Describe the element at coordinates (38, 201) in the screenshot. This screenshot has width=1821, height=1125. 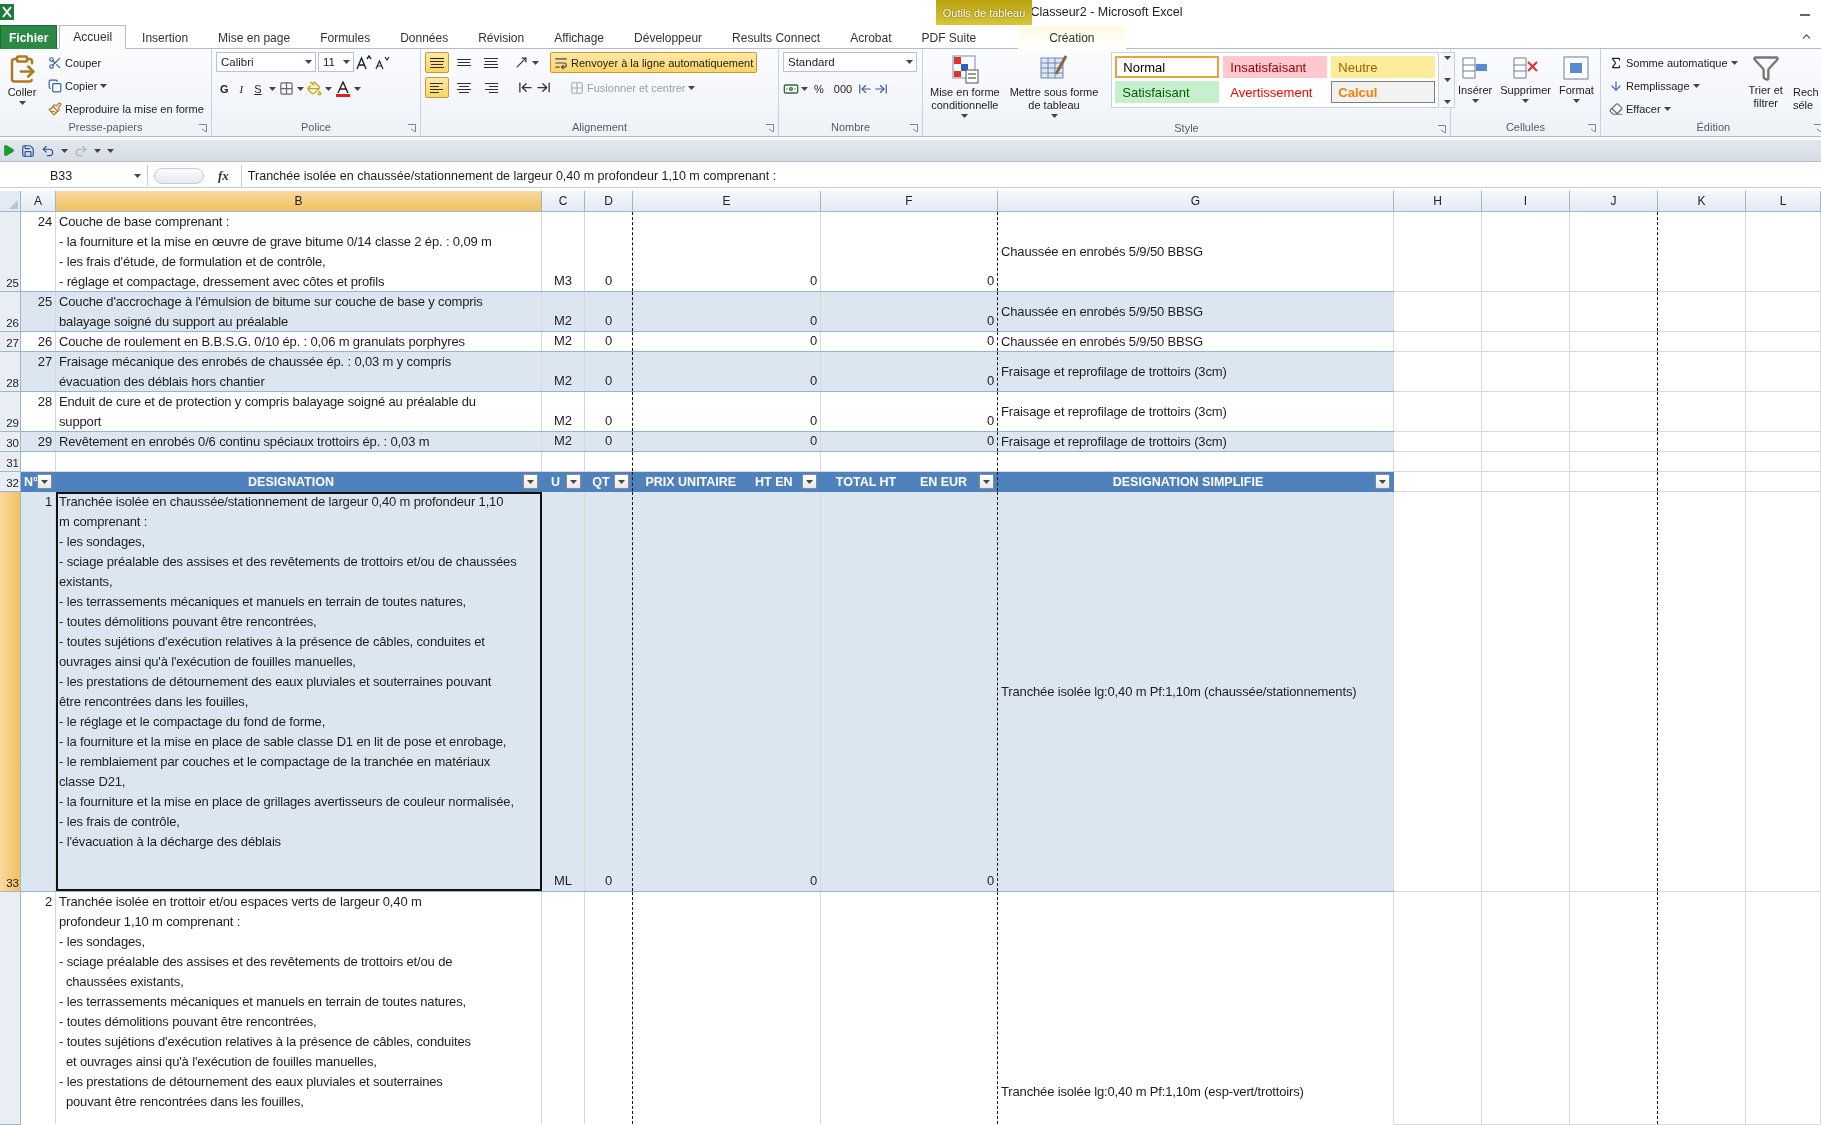
I see `column-header: A` at that location.